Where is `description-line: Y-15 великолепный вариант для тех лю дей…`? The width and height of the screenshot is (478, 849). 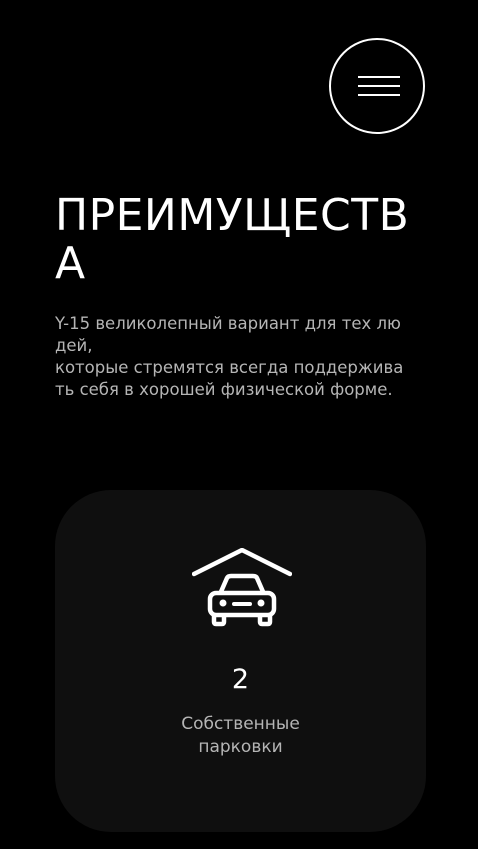
description-line: Y-15 великолепный вариант для тех лю дей… is located at coordinates (228, 334).